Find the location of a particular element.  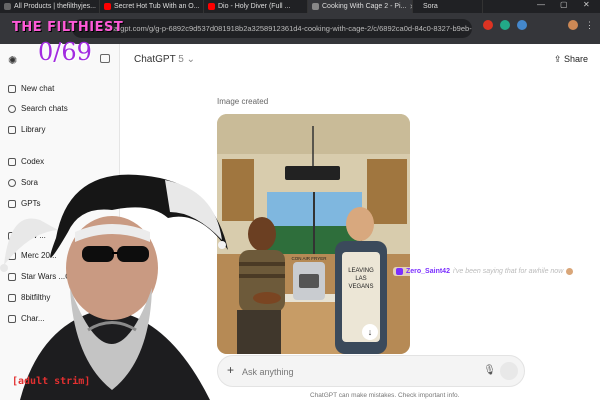

message-input is located at coordinates (352, 371).